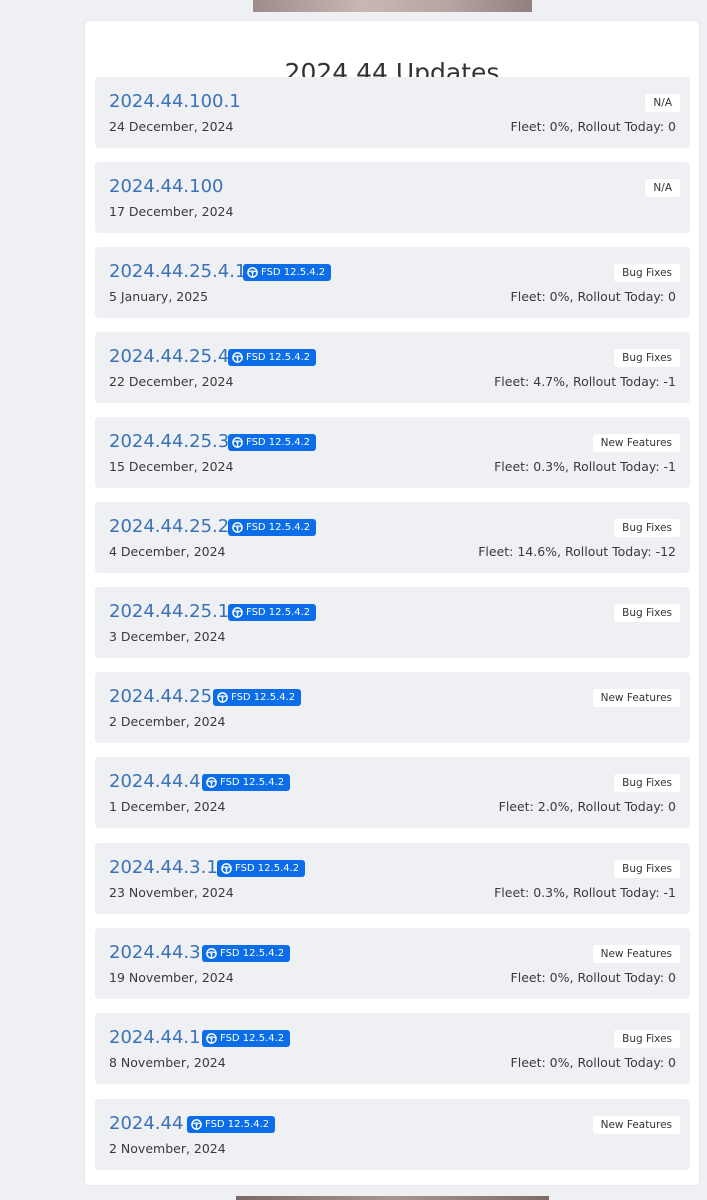  I want to click on version-link: 2024.44, so click(146, 1124).